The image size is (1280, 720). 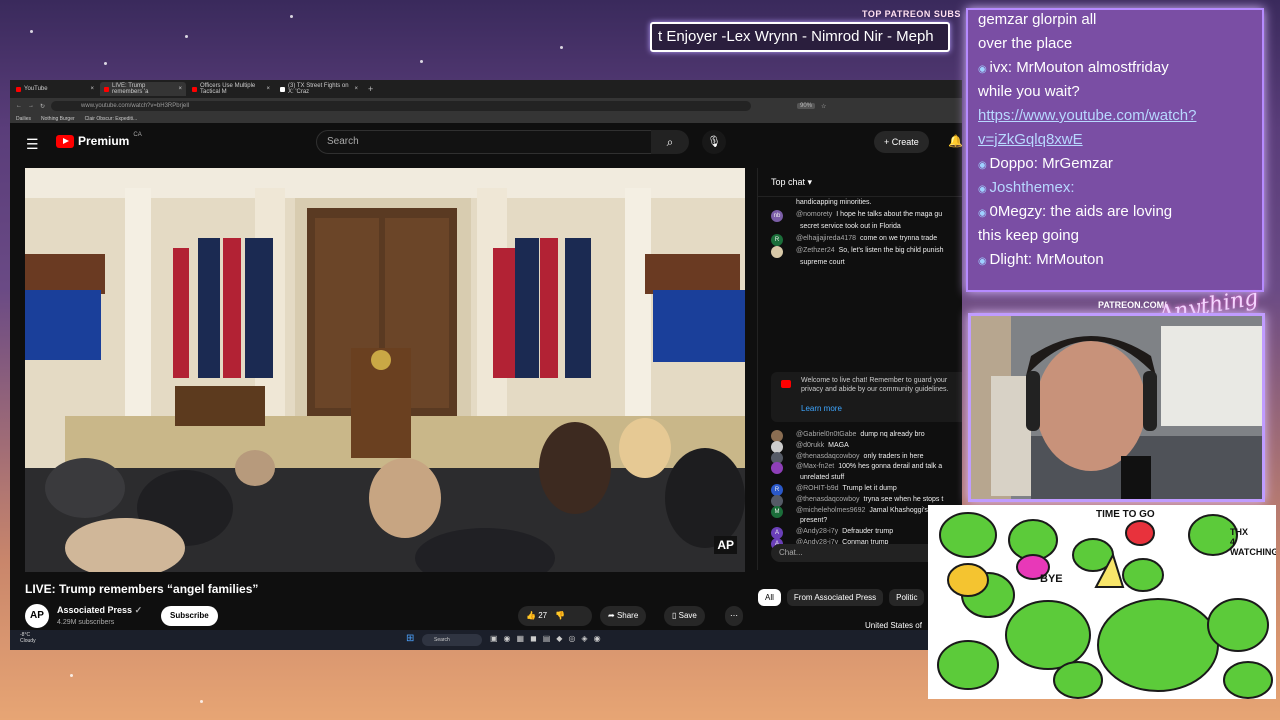 What do you see at coordinates (1032, 187) in the screenshot?
I see `stream-chat-username: Joshthemex:` at bounding box center [1032, 187].